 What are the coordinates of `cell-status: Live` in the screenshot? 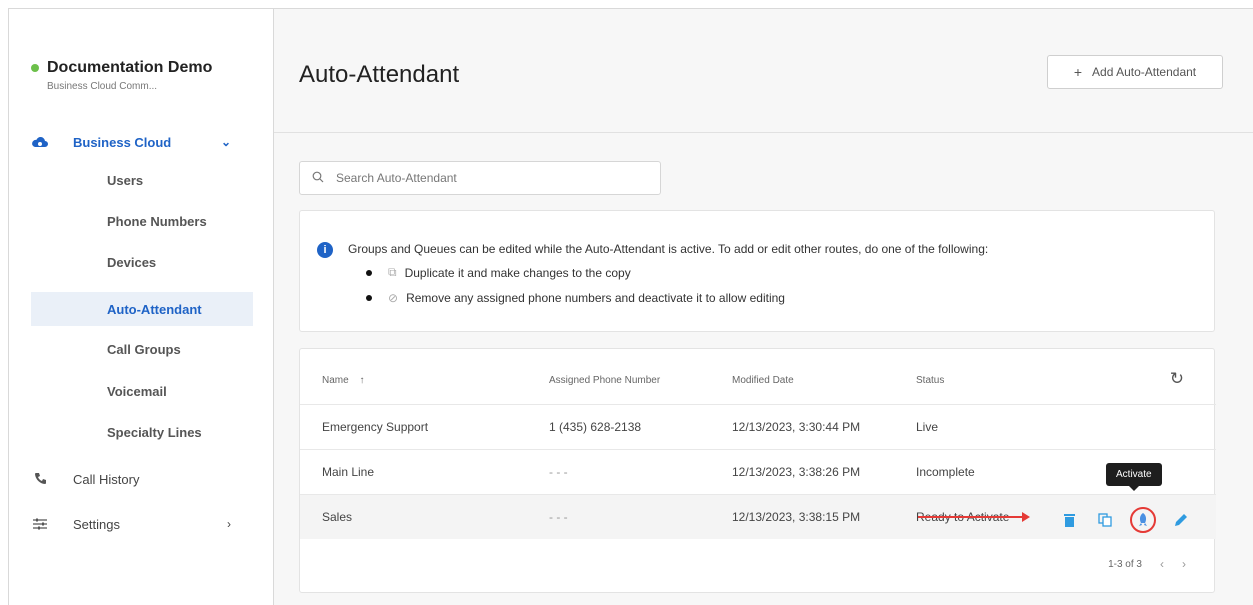 It's located at (927, 427).